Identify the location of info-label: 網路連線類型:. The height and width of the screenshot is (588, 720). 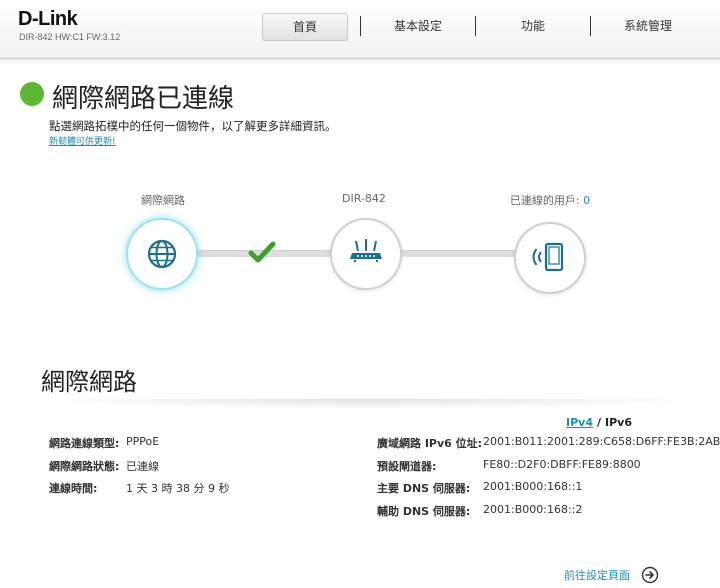
(84, 443).